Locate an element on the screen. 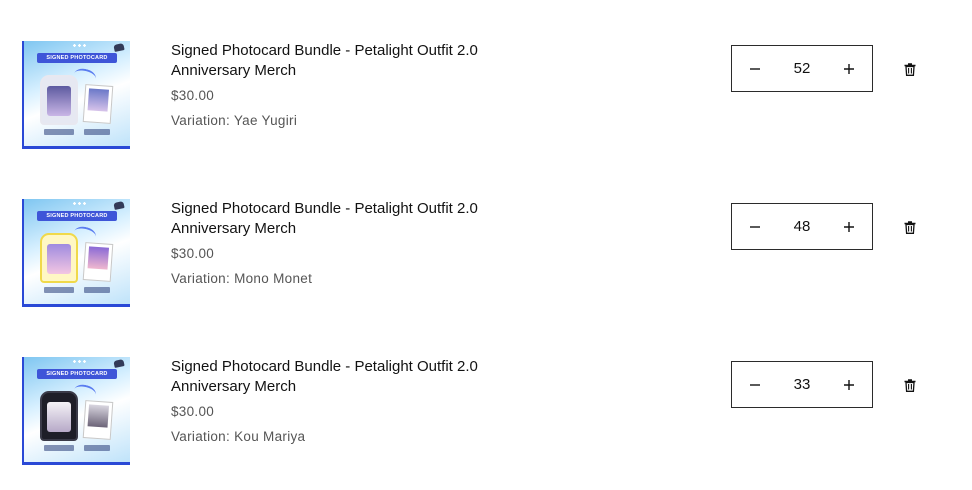  quantity-input: 52 is located at coordinates (802, 68).